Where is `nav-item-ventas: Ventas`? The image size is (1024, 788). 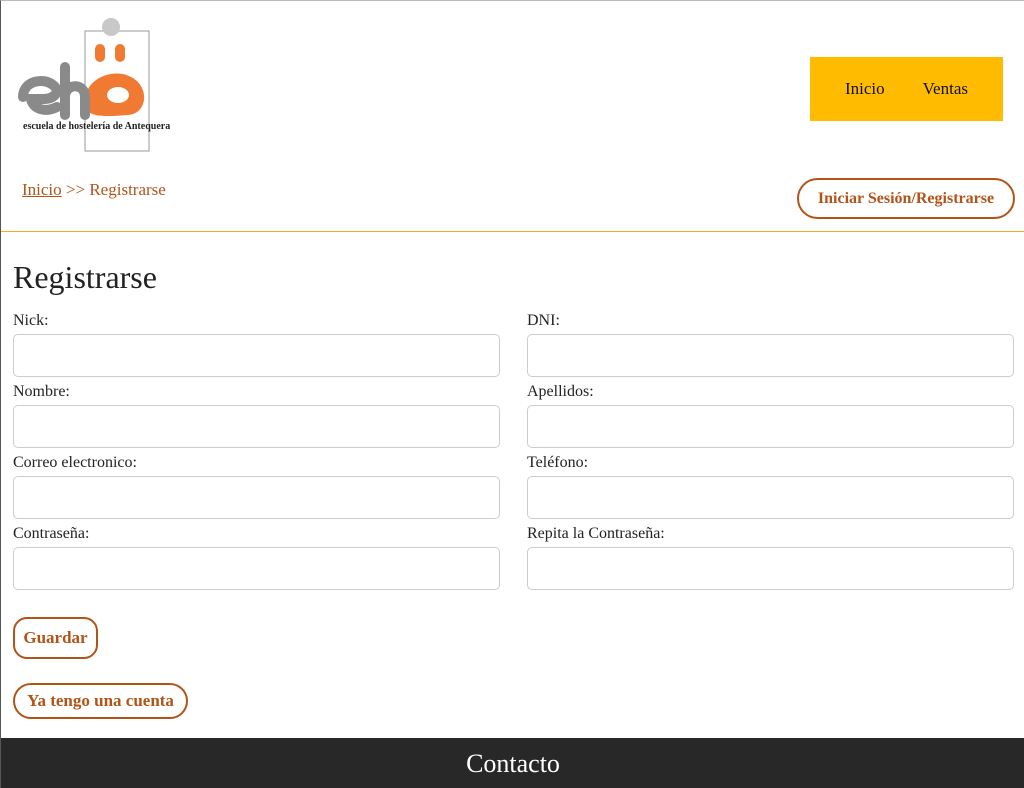
nav-item-ventas: Ventas is located at coordinates (945, 89).